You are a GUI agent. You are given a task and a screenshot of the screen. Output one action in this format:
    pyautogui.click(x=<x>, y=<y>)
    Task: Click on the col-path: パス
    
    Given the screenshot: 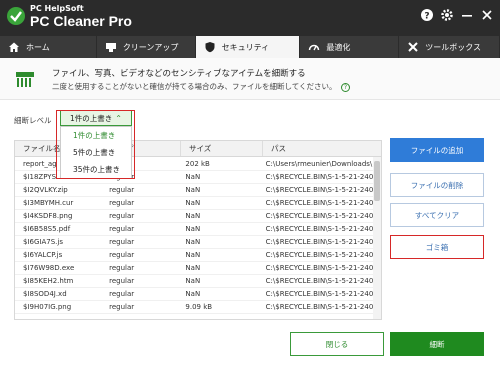 What is the action you would take?
    pyautogui.click(x=322, y=148)
    